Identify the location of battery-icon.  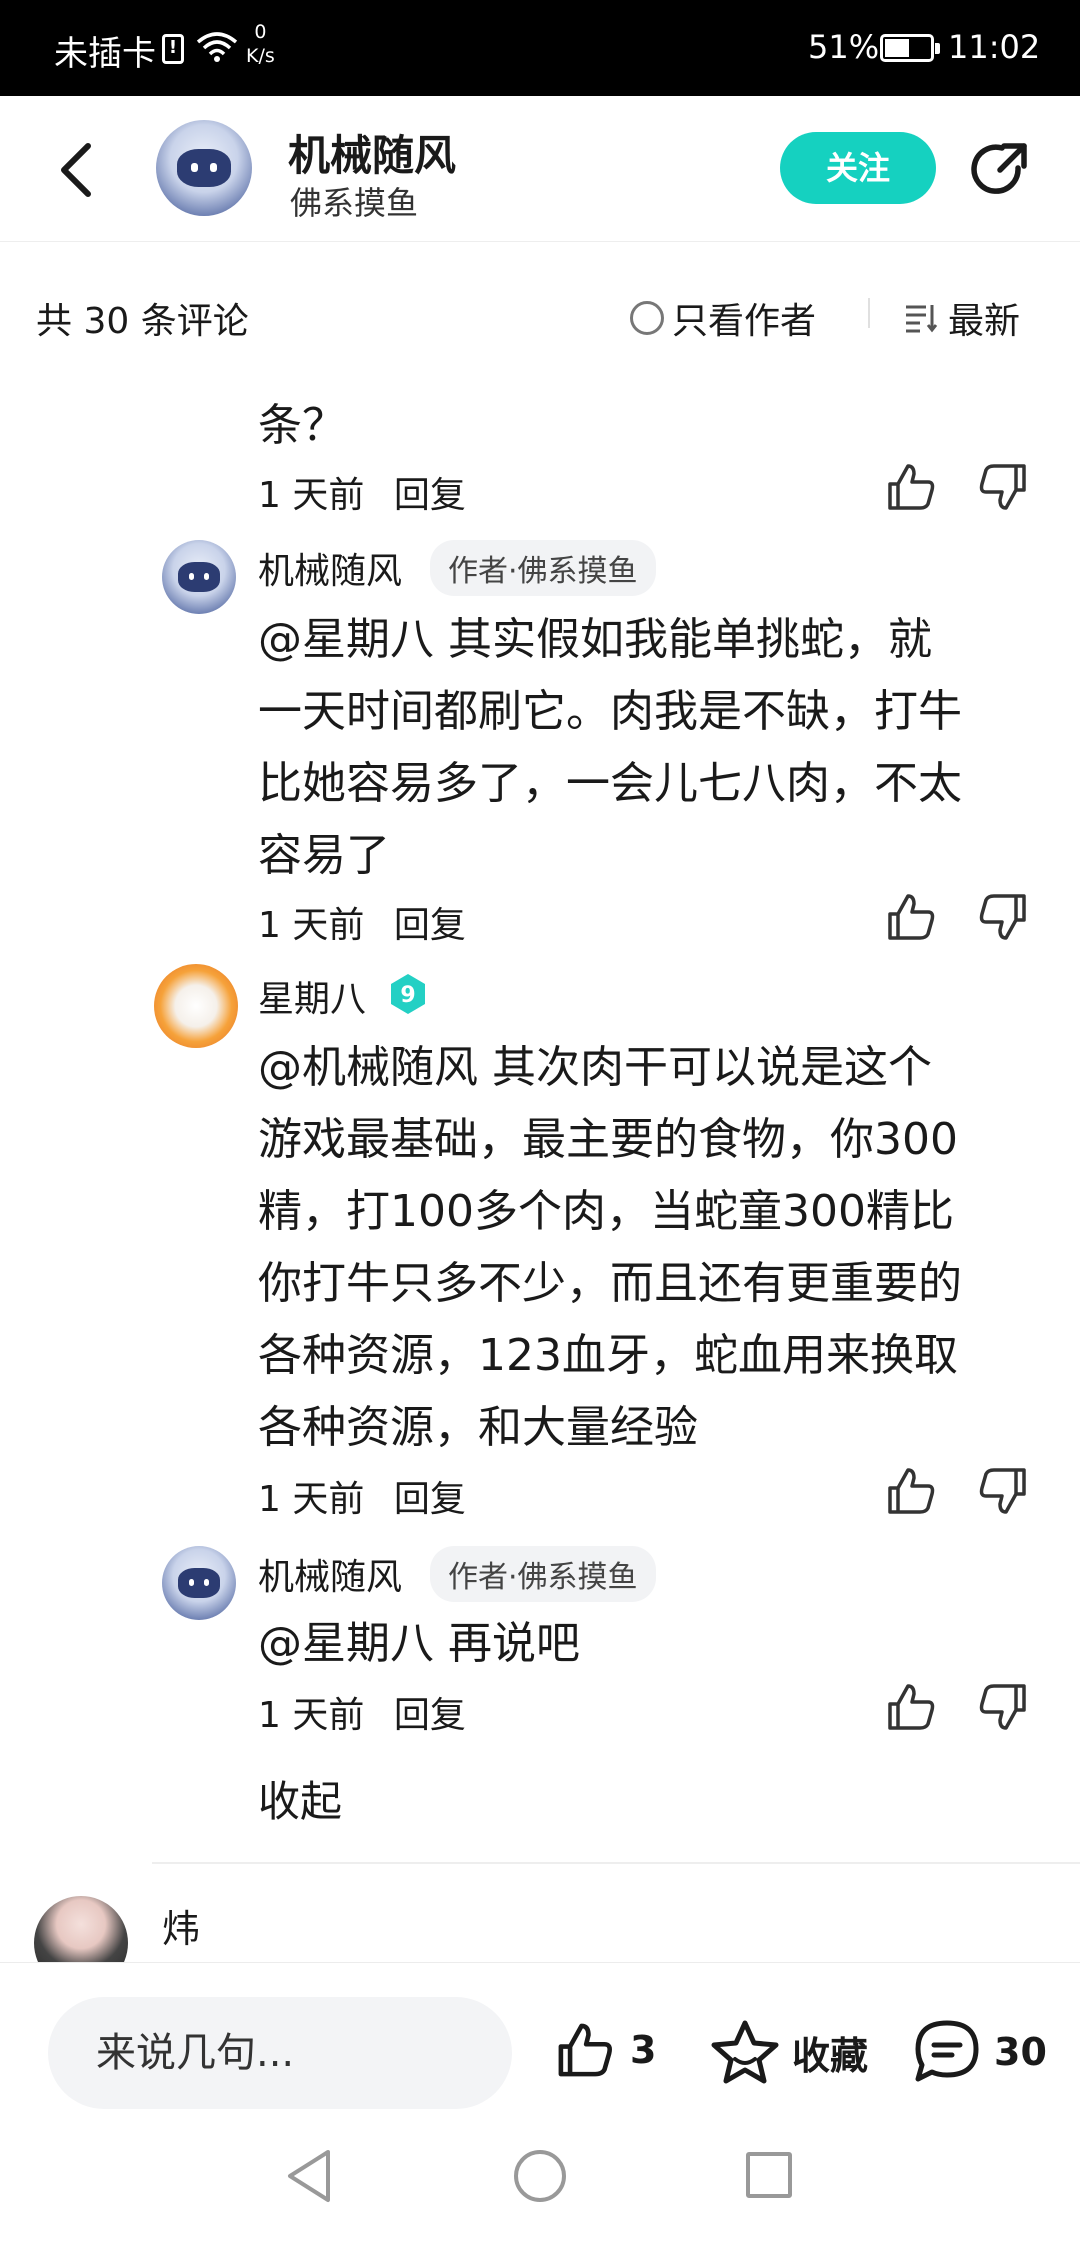
(910, 48).